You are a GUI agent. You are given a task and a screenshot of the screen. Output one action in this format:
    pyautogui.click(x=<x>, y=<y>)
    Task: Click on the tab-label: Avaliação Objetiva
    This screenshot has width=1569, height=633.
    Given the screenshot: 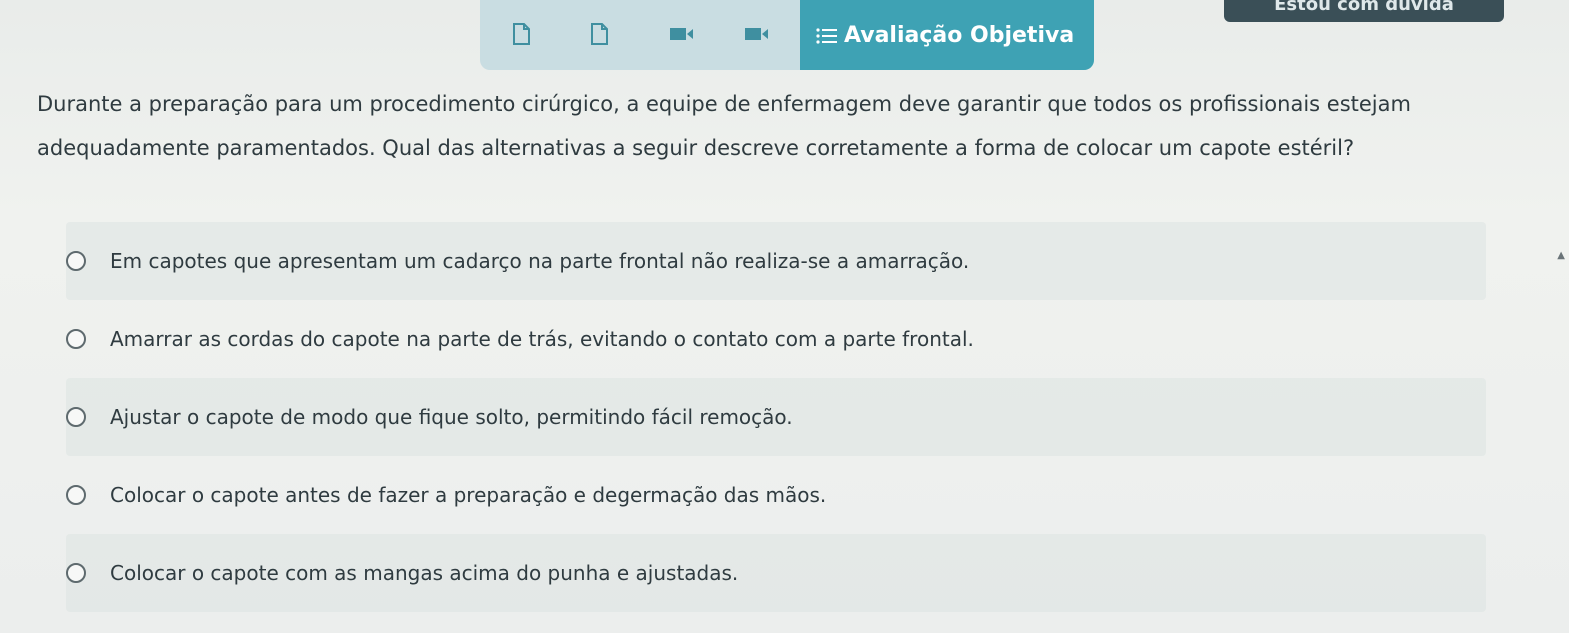 What is the action you would take?
    pyautogui.click(x=959, y=35)
    